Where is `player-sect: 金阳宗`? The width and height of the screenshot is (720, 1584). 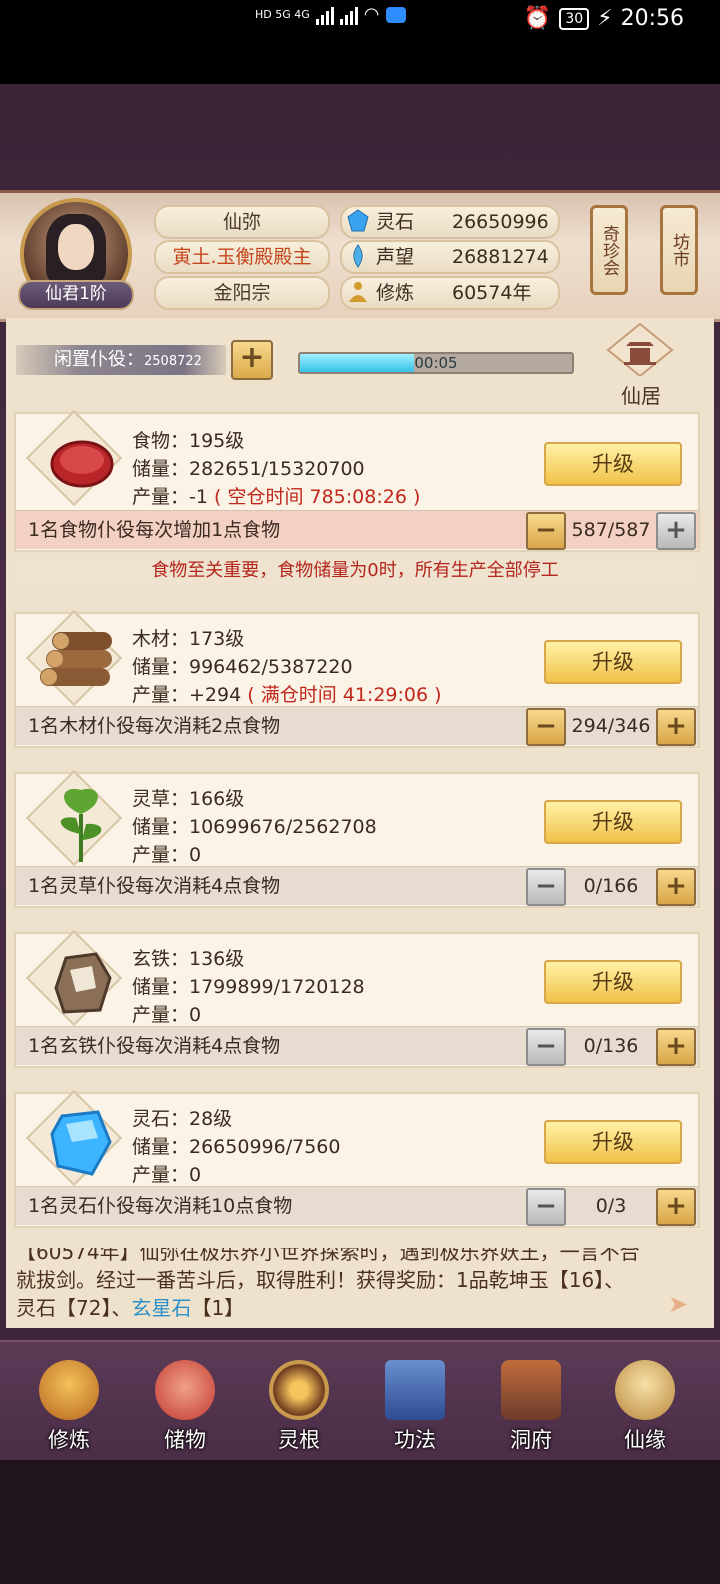
player-sect: 金阳宗 is located at coordinates (242, 293).